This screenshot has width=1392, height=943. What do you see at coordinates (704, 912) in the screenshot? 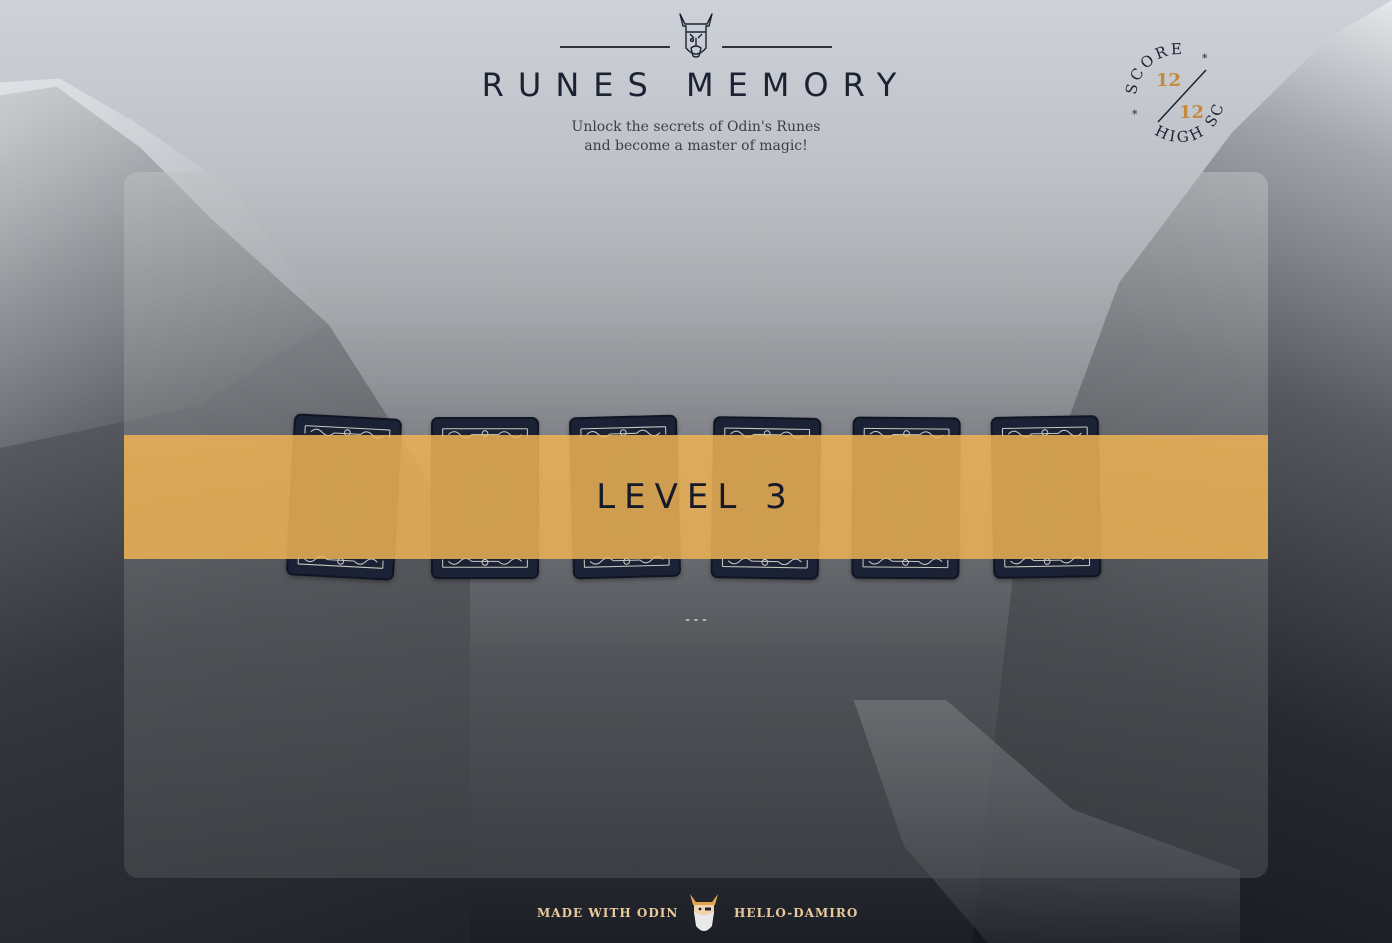
I see `odin-head-icon` at bounding box center [704, 912].